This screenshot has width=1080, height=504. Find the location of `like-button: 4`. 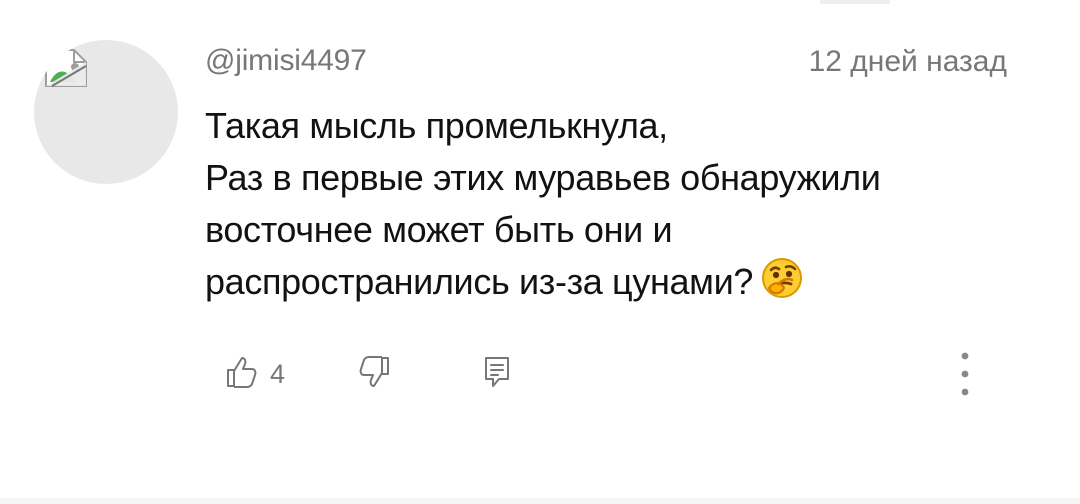

like-button: 4 is located at coordinates (255, 374).